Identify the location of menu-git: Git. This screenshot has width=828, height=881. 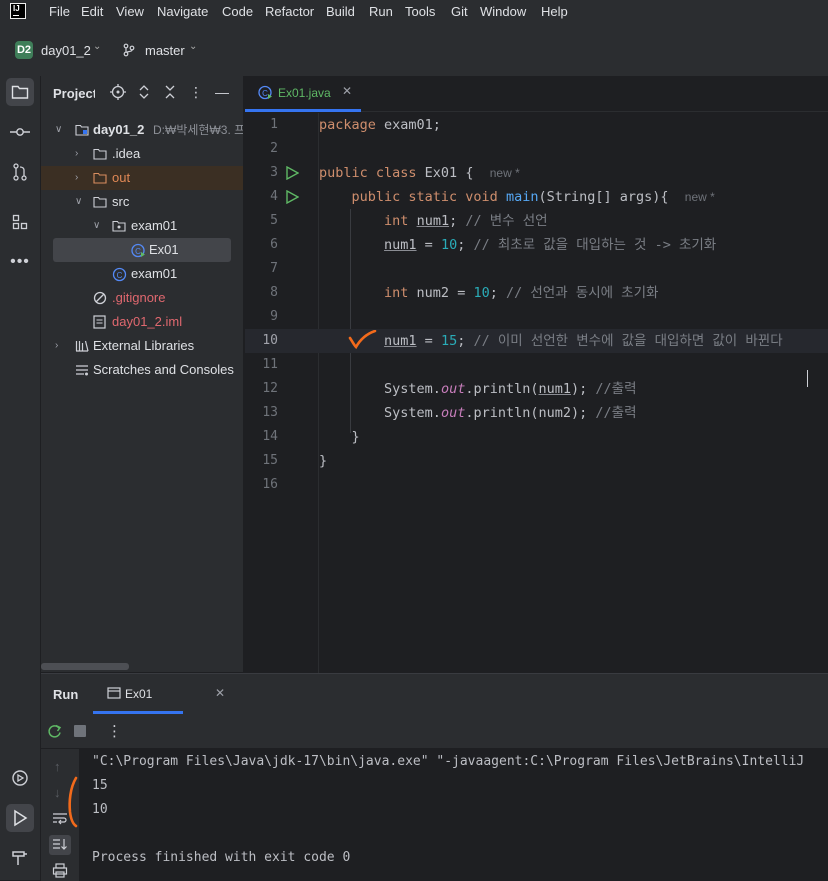
(459, 11).